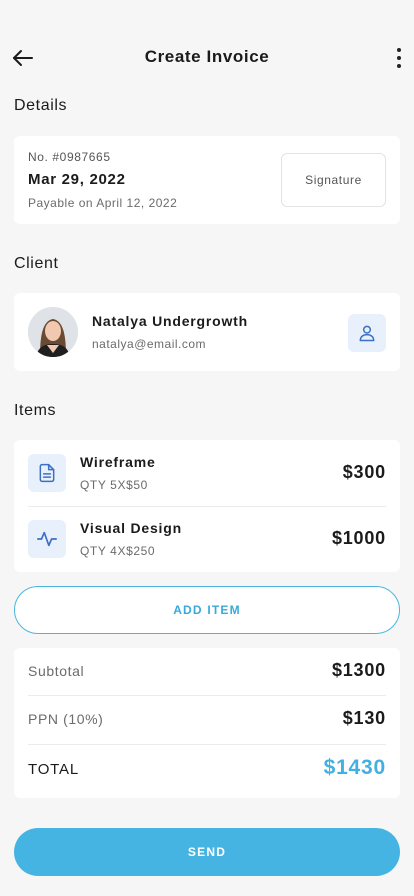 The height and width of the screenshot is (896, 414). Describe the element at coordinates (36, 263) in the screenshot. I see `client-heading: Client` at that location.